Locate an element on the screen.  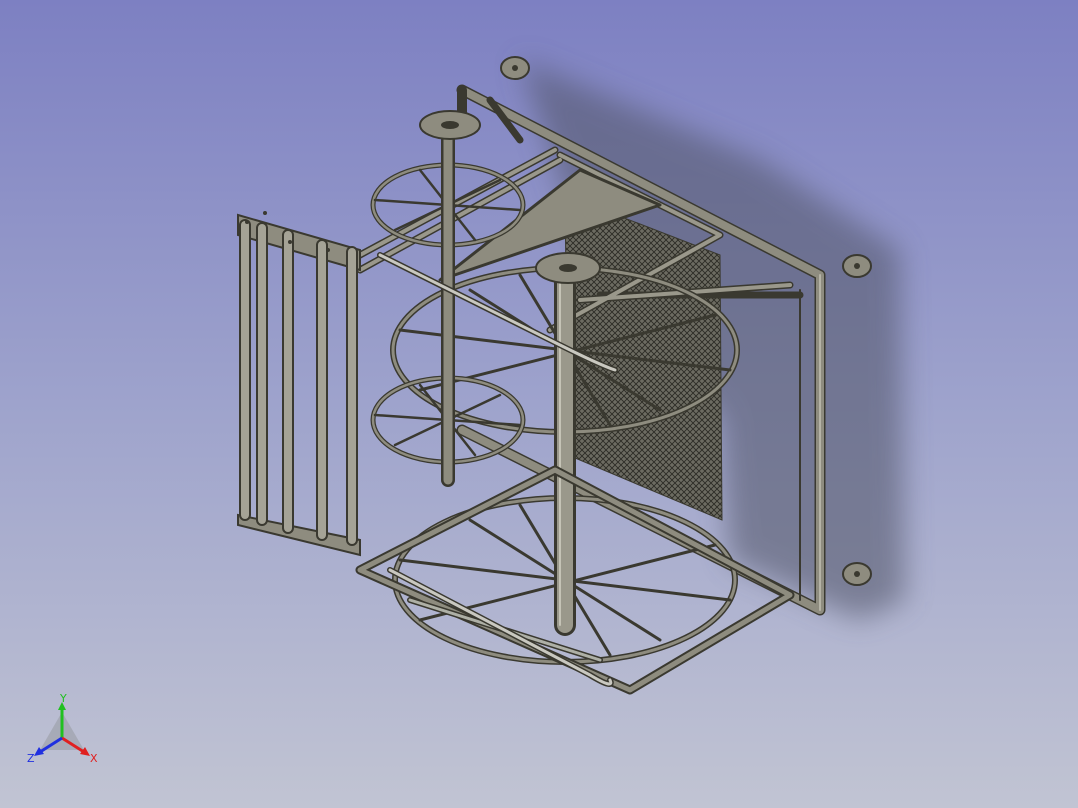
y-axis-label: Y is located at coordinates (63, 698).